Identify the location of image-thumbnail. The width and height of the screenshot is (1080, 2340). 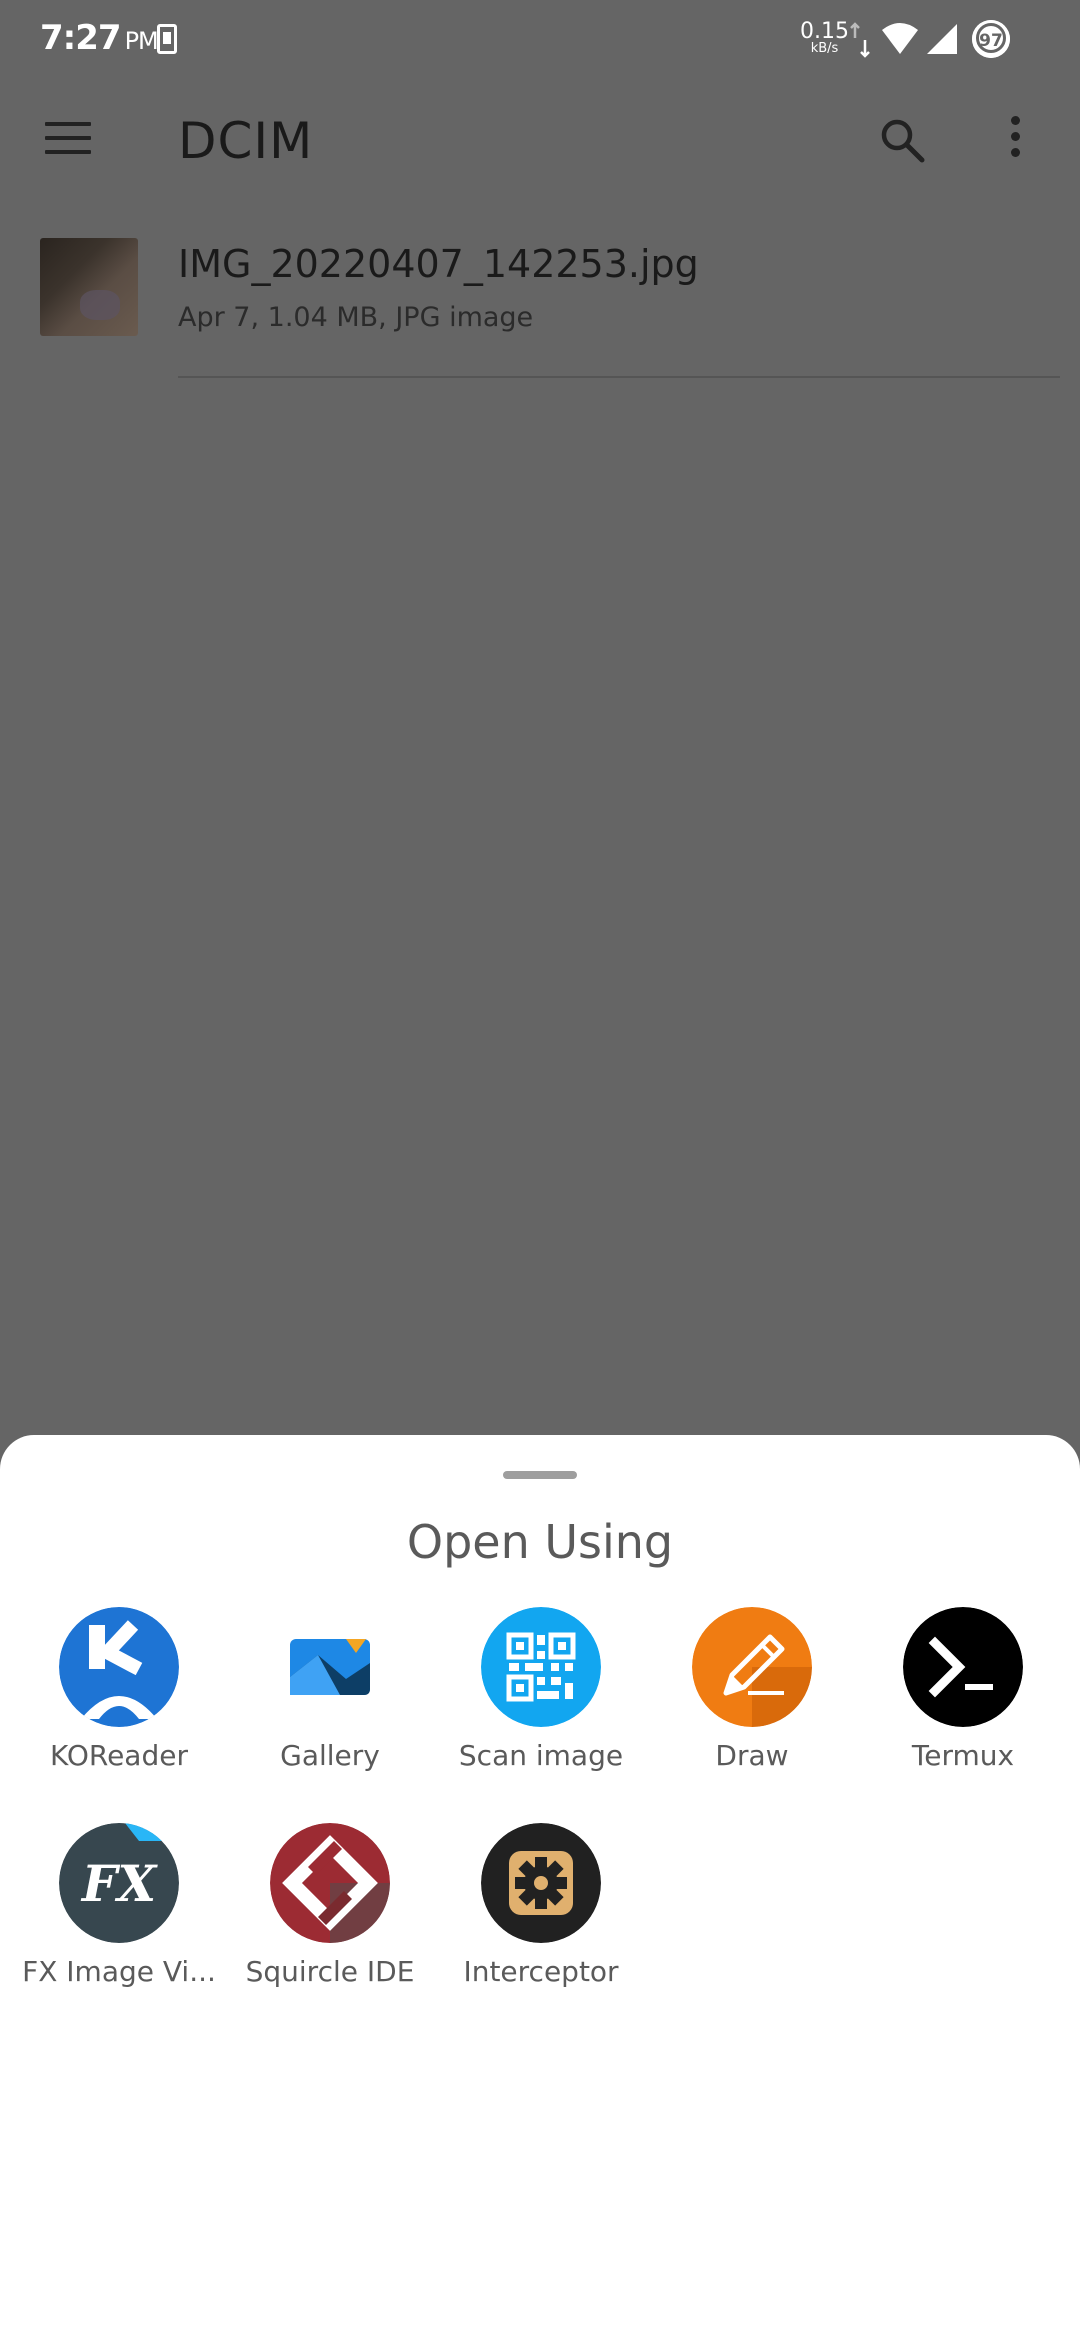
(89, 287).